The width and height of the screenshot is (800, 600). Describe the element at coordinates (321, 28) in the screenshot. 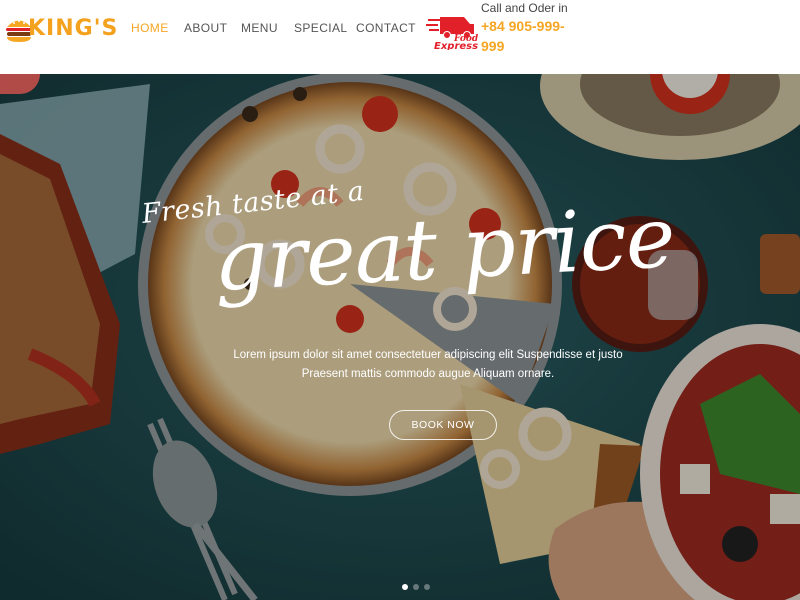

I see `nav-item-special: SPECIAL` at that location.